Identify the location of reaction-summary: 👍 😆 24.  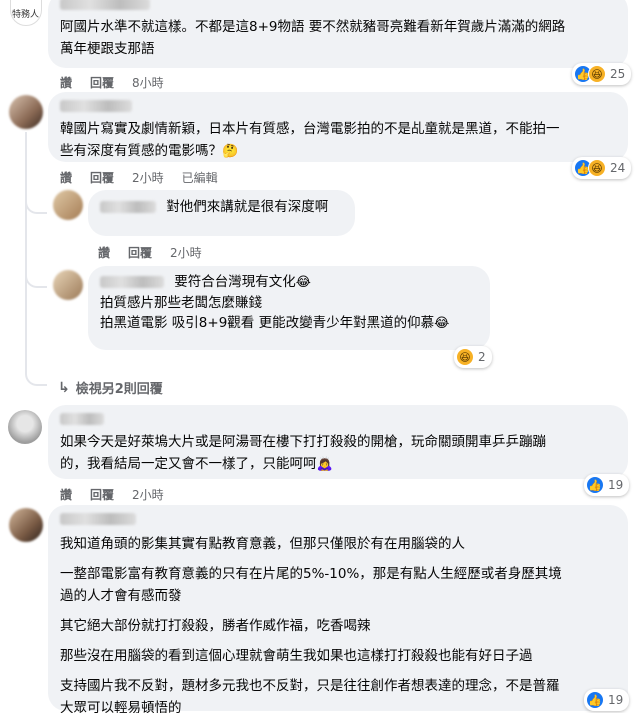
(602, 168).